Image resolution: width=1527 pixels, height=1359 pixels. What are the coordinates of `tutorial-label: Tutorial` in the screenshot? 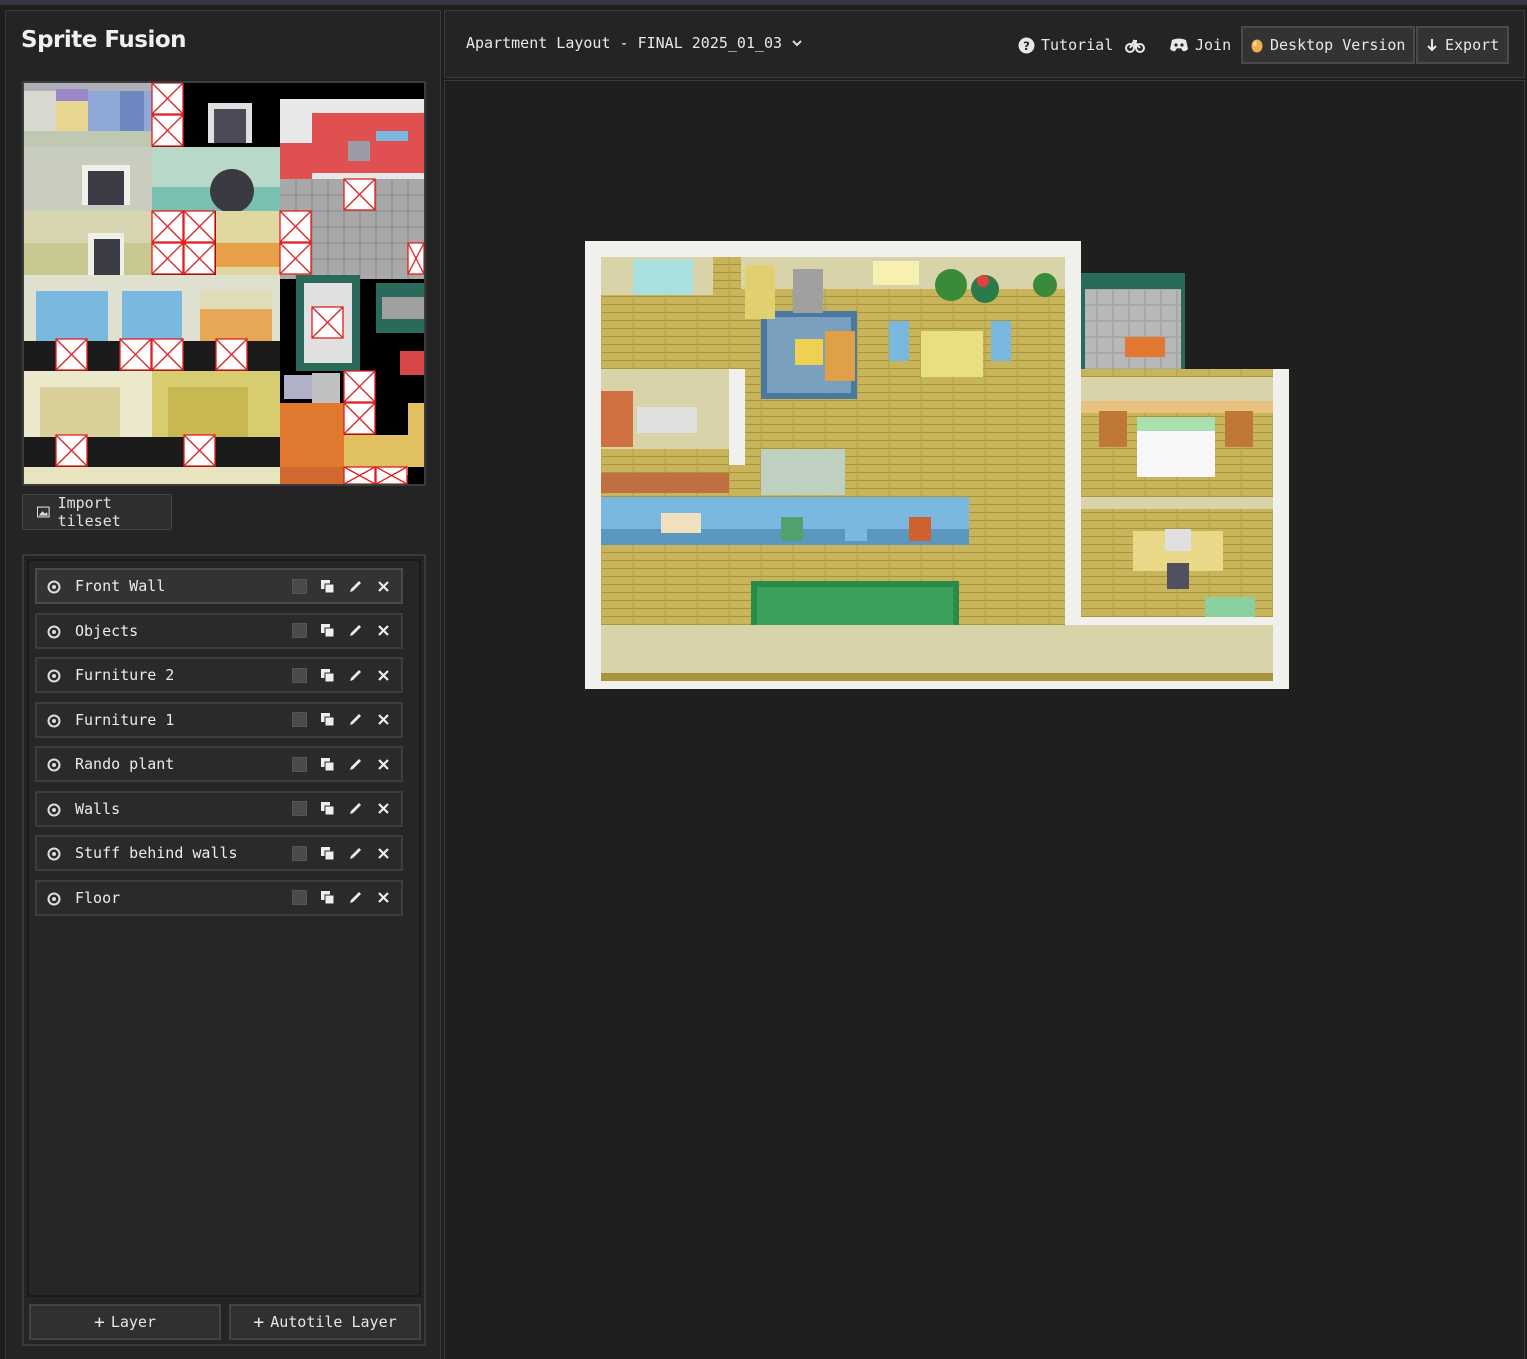 It's located at (1077, 45).